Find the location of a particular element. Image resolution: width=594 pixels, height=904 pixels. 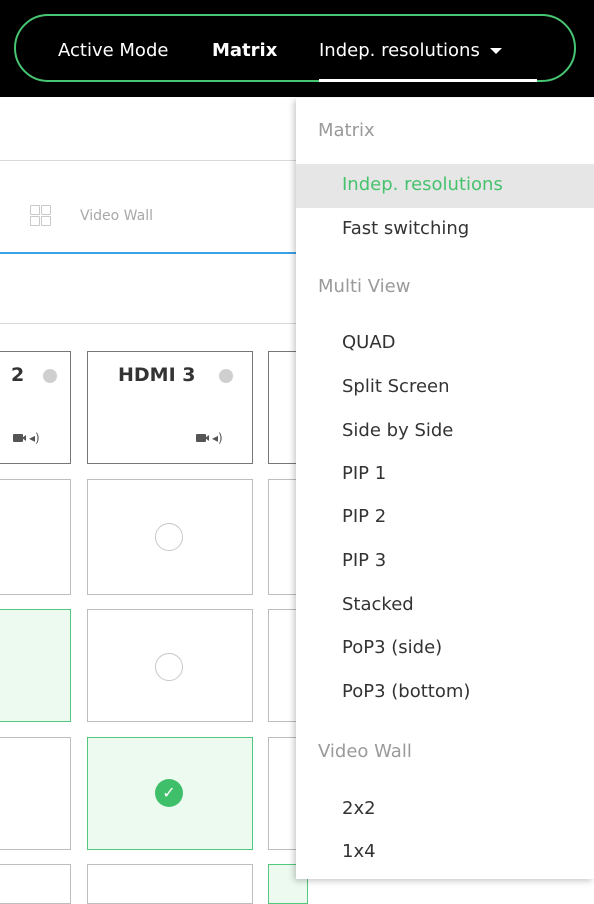

menu-item-pip-1: PIP 1 is located at coordinates (445, 475).